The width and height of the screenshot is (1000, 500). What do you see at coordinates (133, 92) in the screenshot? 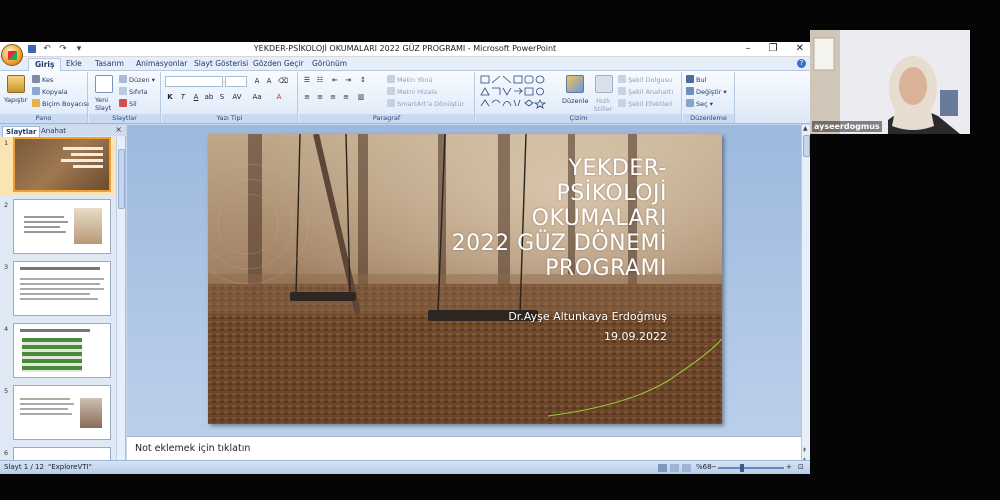
I see `reset-button: Sıfırla` at bounding box center [133, 92].